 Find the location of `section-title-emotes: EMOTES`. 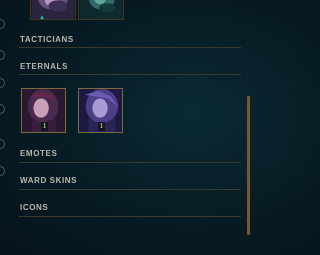

section-title-emotes: EMOTES is located at coordinates (38, 153).